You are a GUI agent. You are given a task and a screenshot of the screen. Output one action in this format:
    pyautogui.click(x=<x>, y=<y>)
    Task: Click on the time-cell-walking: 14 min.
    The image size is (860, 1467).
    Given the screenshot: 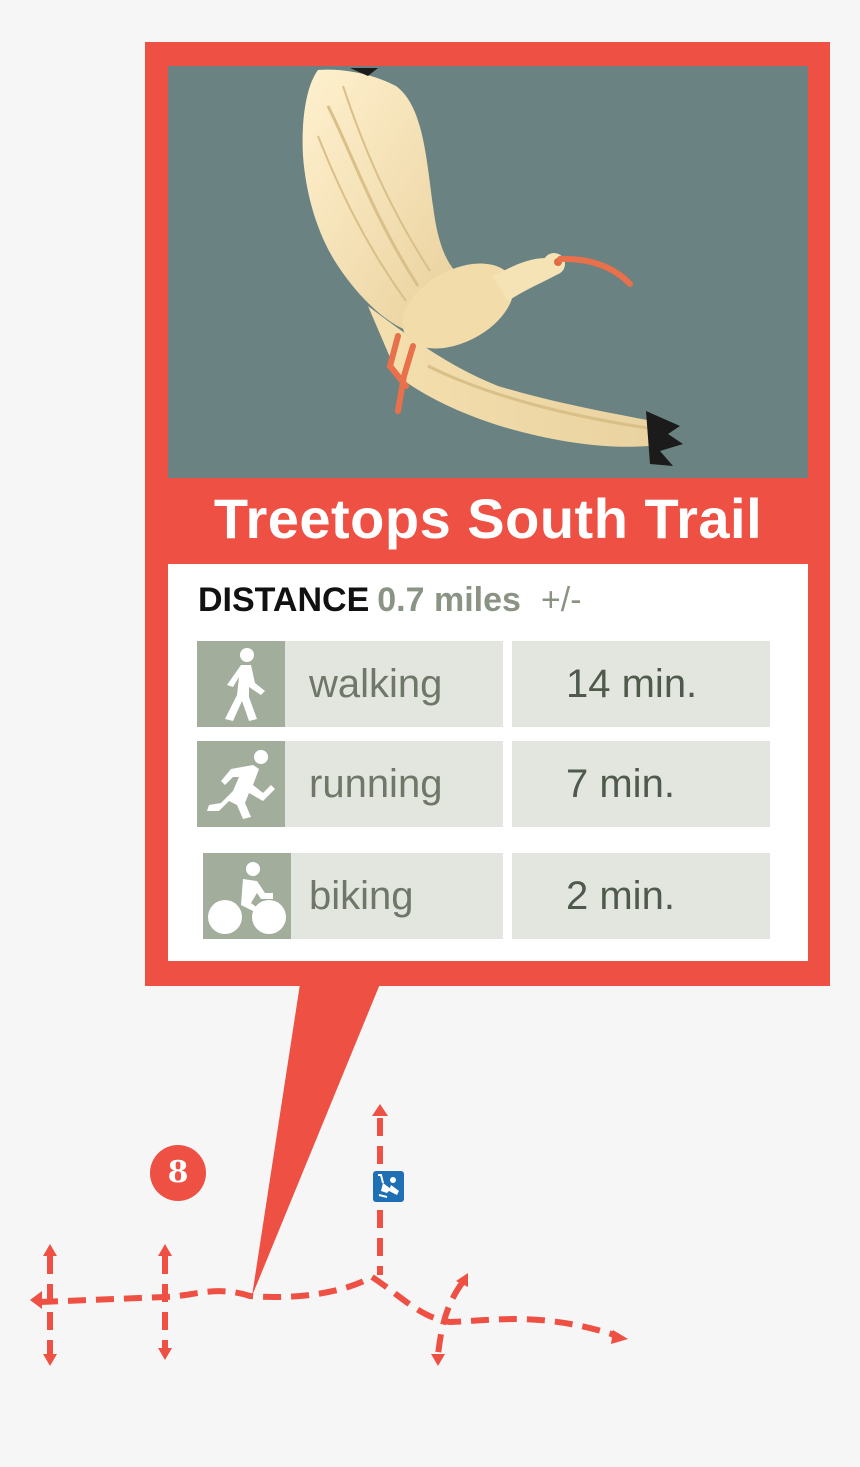 What is the action you would take?
    pyautogui.click(x=641, y=684)
    